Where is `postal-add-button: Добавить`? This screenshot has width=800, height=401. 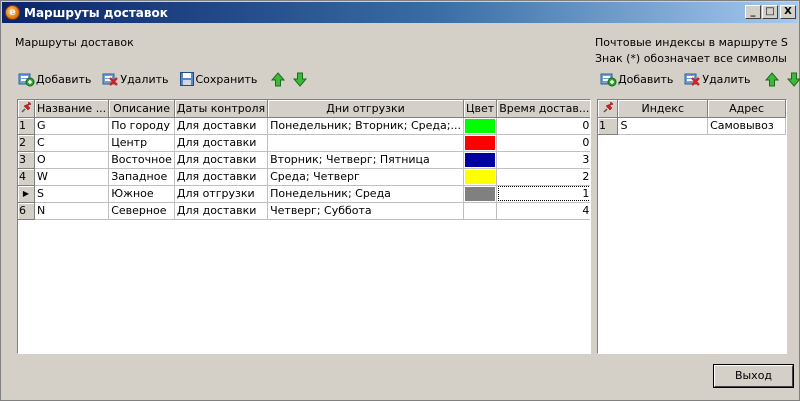
postal-add-button: Добавить is located at coordinates (636, 79).